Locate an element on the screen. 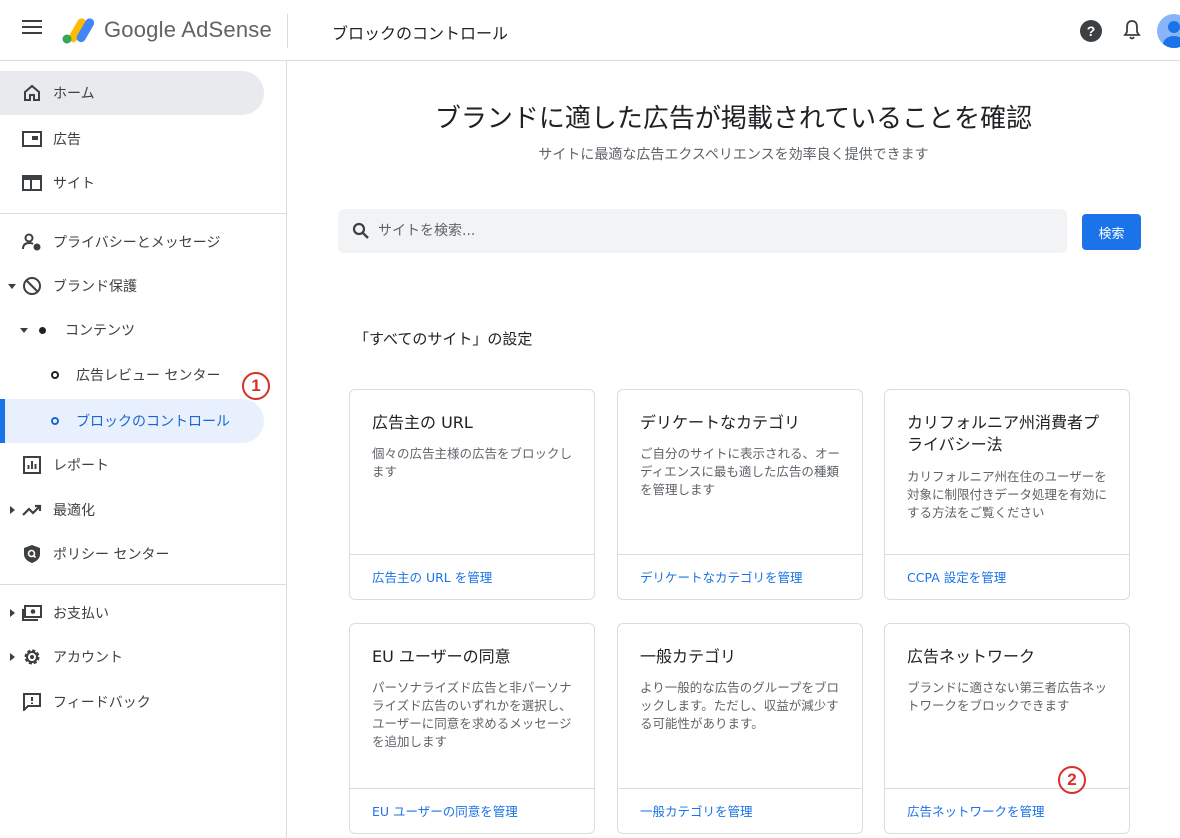  policy-shield-icon is located at coordinates (32, 554).